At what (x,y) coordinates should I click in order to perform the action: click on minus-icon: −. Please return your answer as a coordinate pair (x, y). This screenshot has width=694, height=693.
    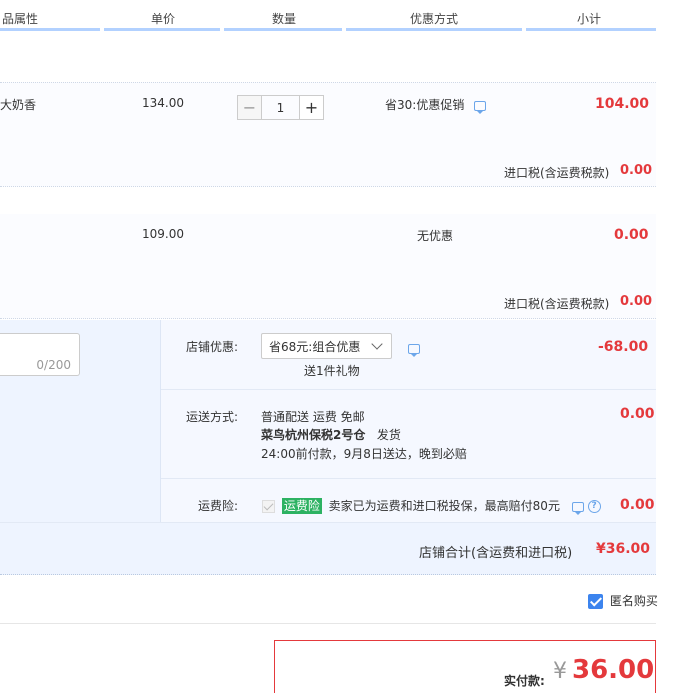
    Looking at the image, I should click on (249, 107).